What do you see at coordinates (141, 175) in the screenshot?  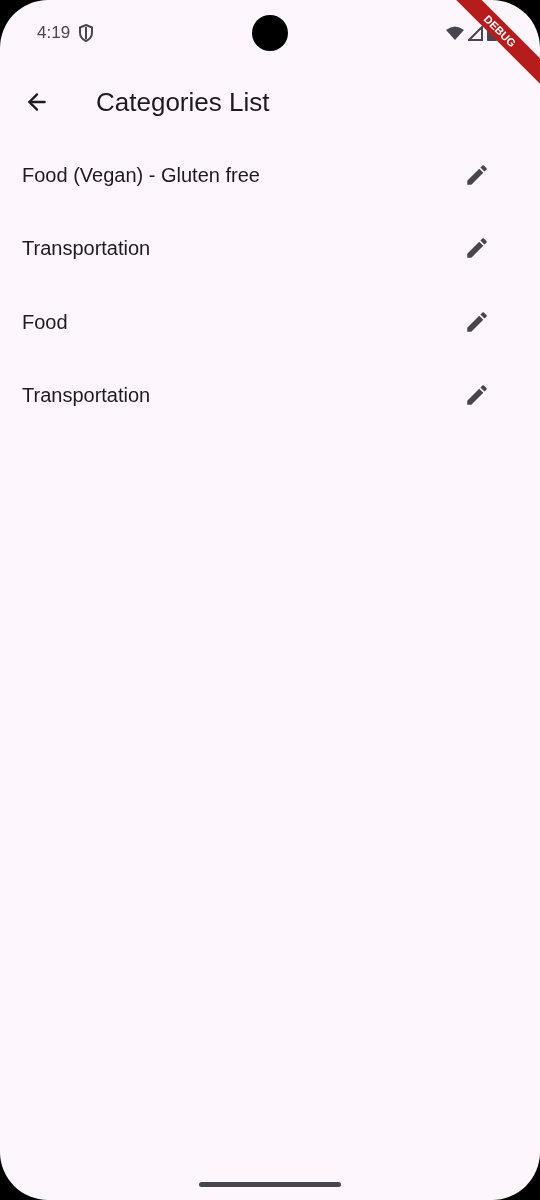 I see `category-name: Food (Vegan) - Gluten free` at bounding box center [141, 175].